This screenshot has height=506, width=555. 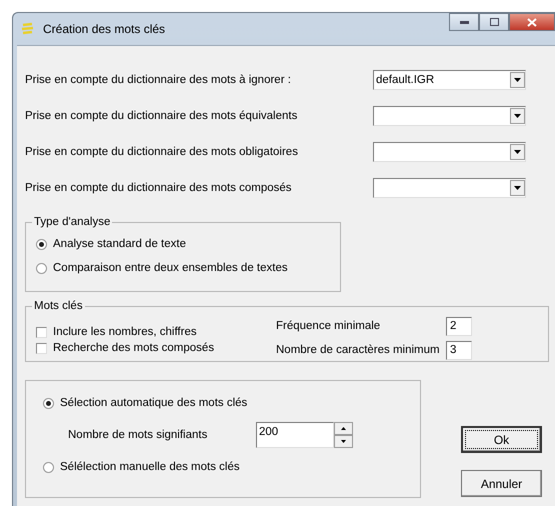 What do you see at coordinates (449, 80) in the screenshot?
I see `dropdown-field: default.IGR` at bounding box center [449, 80].